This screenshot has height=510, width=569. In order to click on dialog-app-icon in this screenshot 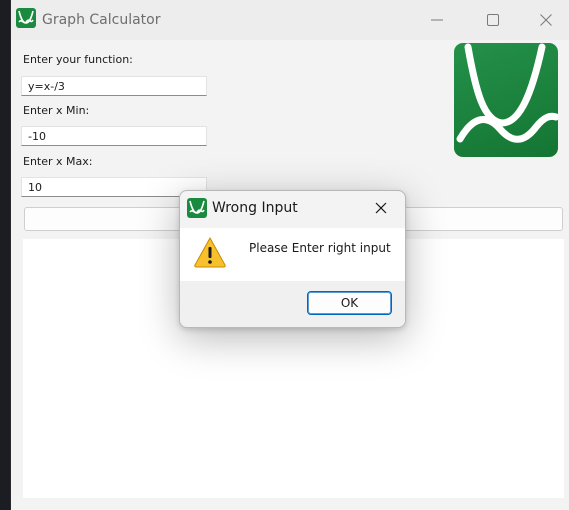, I will do `click(197, 208)`.